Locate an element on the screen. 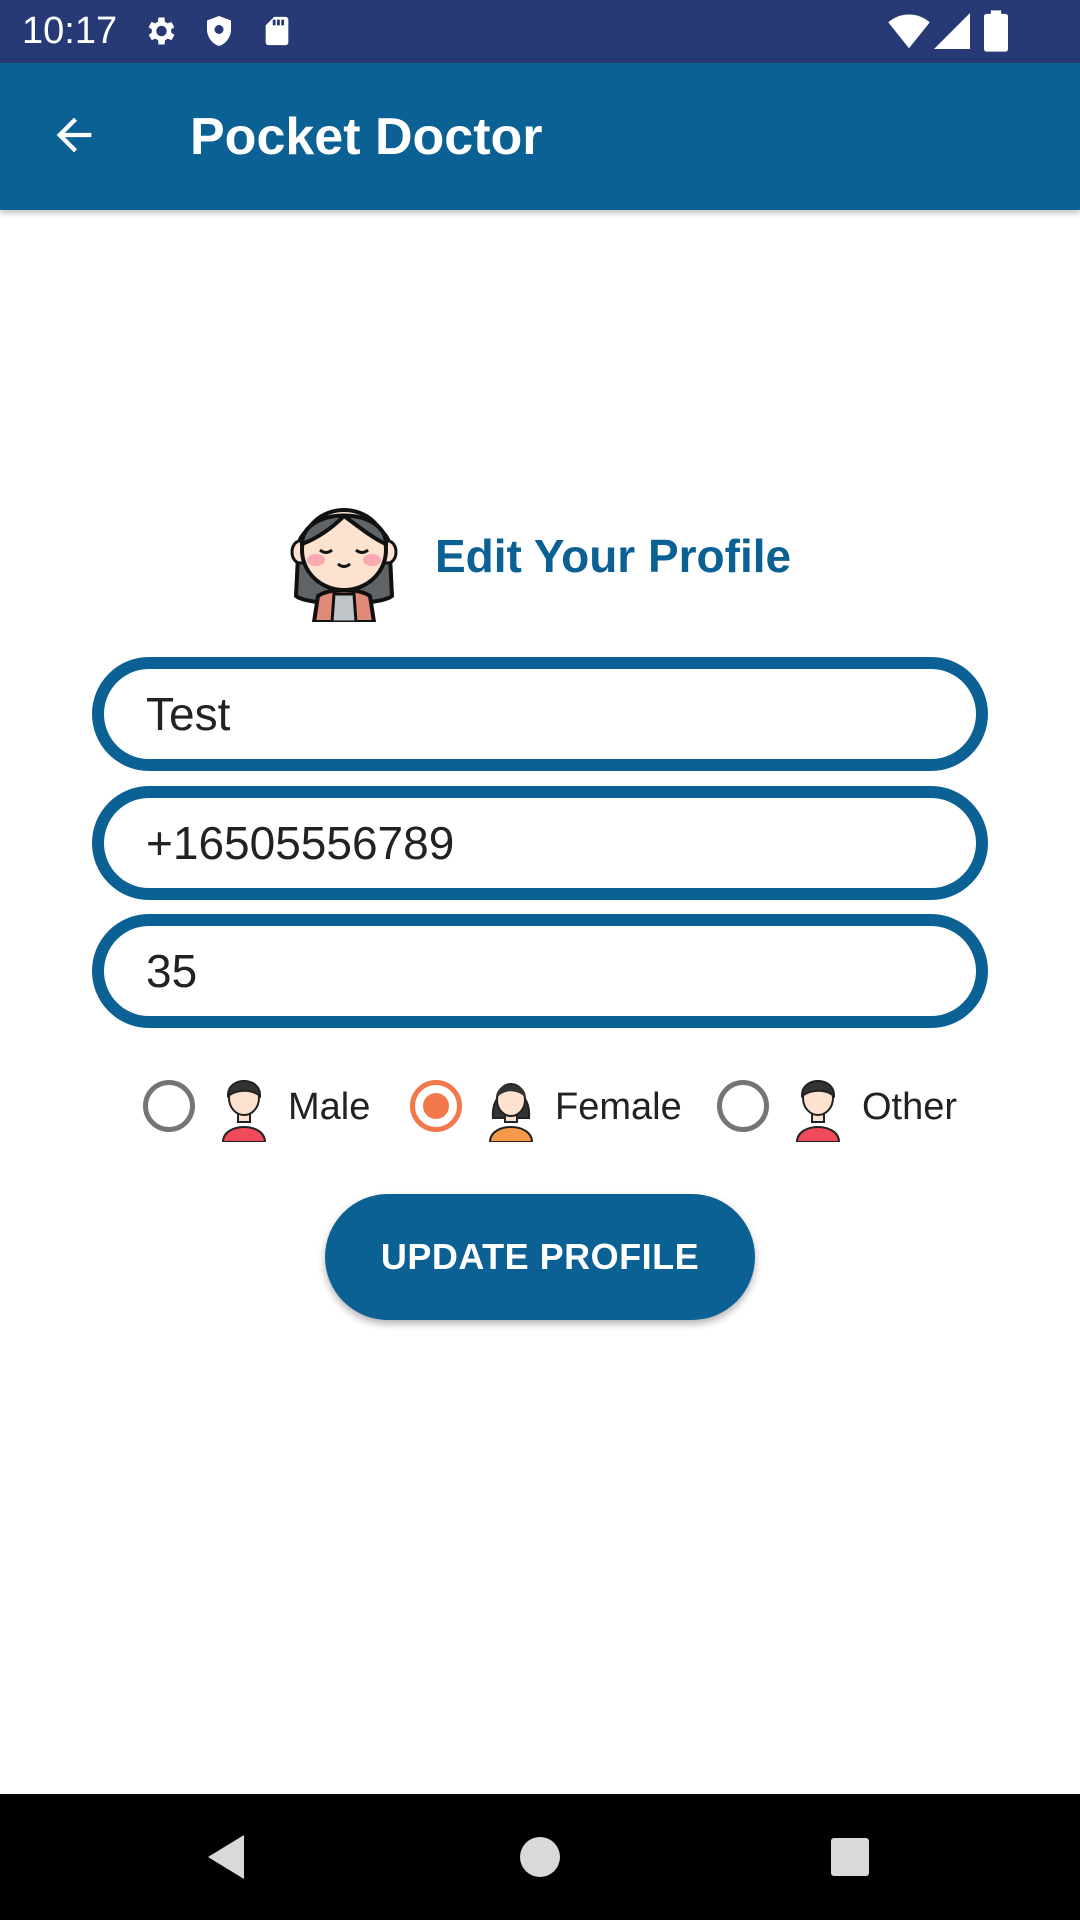 This screenshot has width=1080, height=1920. phone-field is located at coordinates (540, 843).